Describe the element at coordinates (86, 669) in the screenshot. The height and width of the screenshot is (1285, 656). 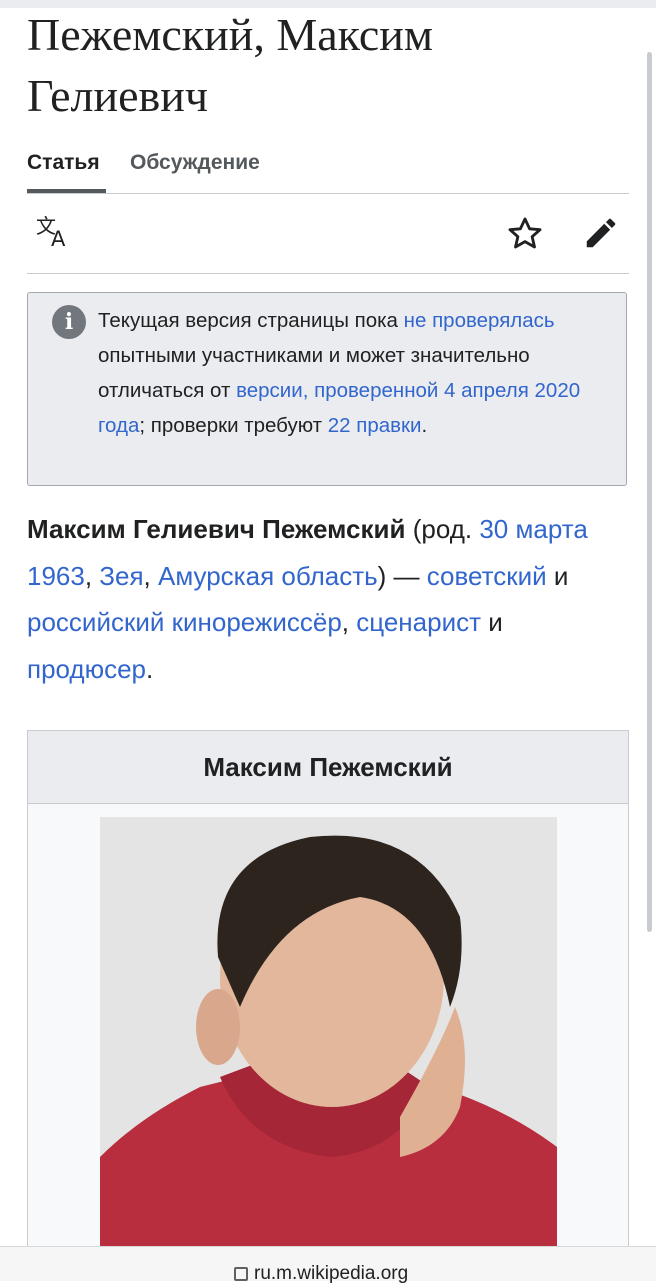
I see `producer-link: продюсер` at that location.